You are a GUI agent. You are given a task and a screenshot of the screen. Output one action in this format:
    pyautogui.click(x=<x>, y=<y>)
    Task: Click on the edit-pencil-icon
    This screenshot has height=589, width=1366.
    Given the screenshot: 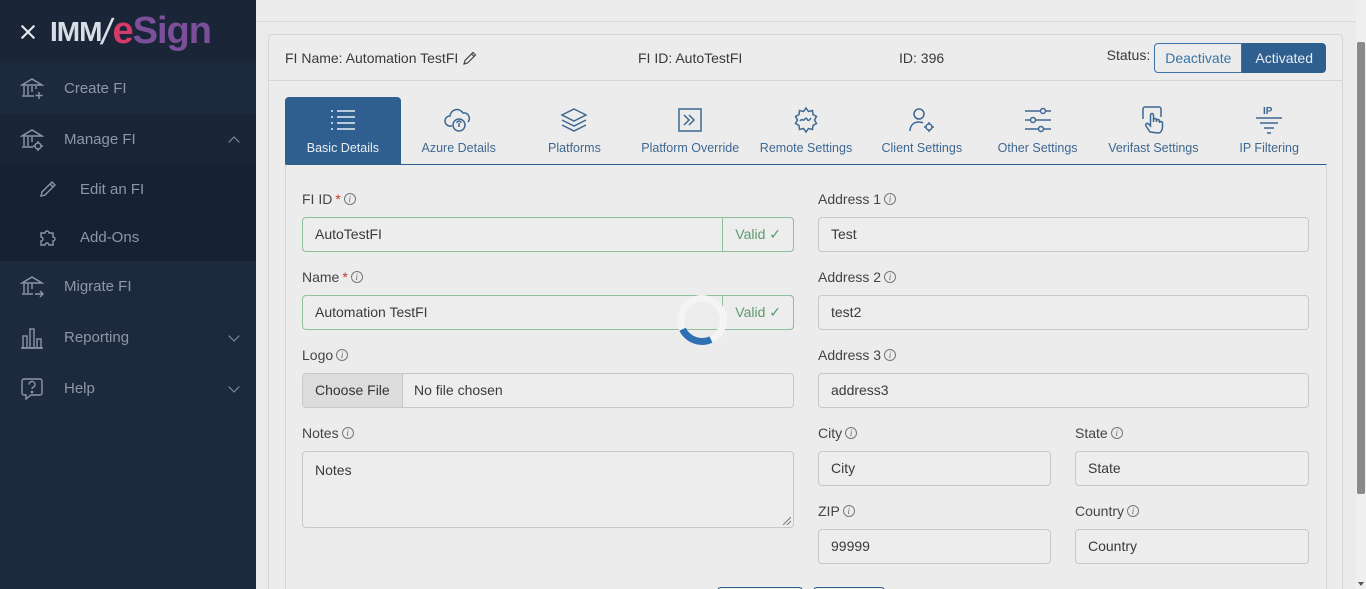 What is the action you would take?
    pyautogui.click(x=470, y=58)
    